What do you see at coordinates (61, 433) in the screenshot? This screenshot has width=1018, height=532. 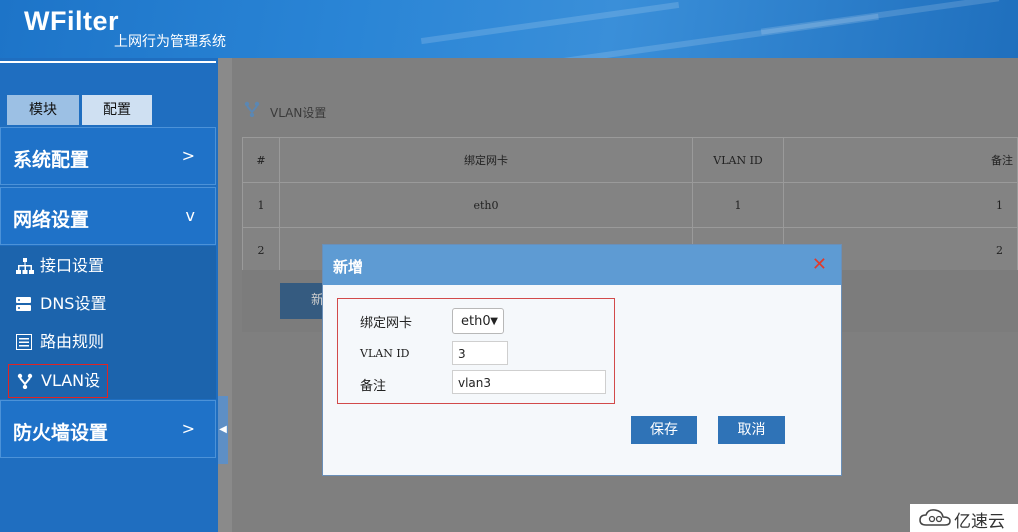 I see `section-label: 防火墙设置` at bounding box center [61, 433].